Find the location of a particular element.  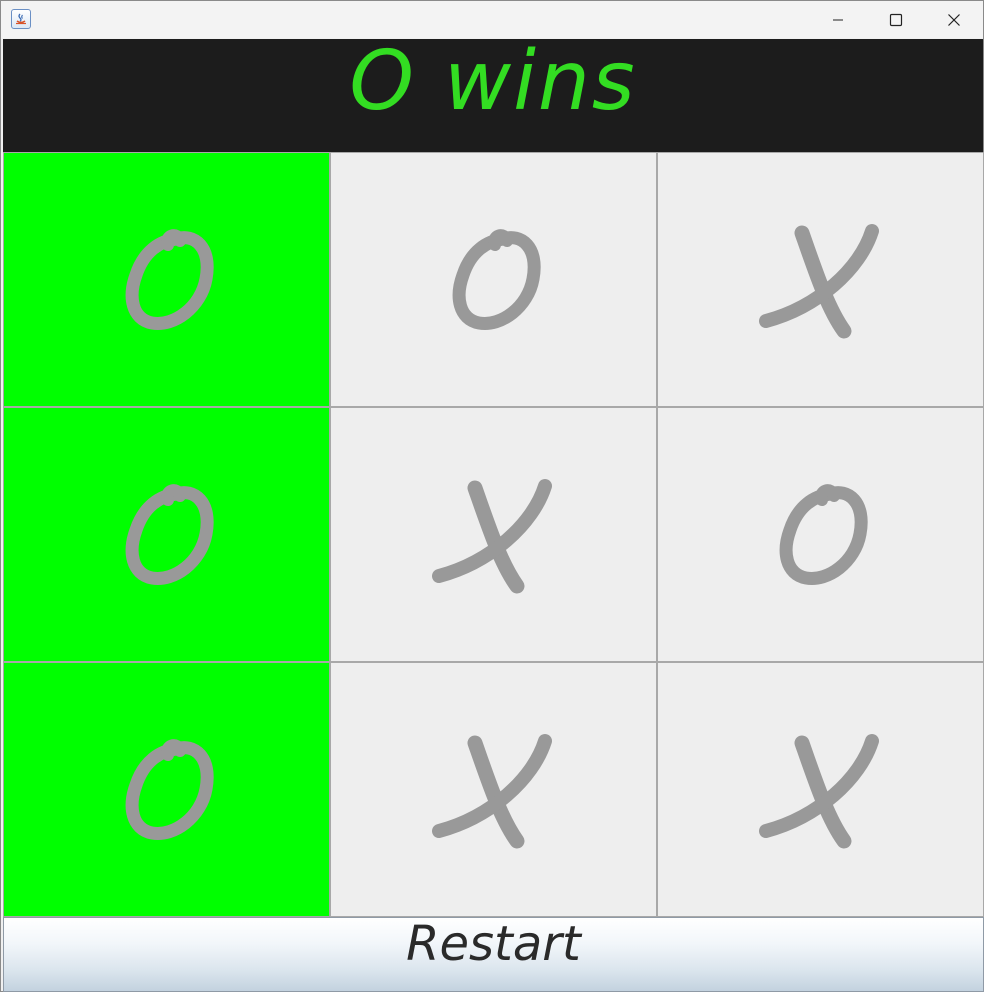

restart-button: Restart is located at coordinates (493, 954).